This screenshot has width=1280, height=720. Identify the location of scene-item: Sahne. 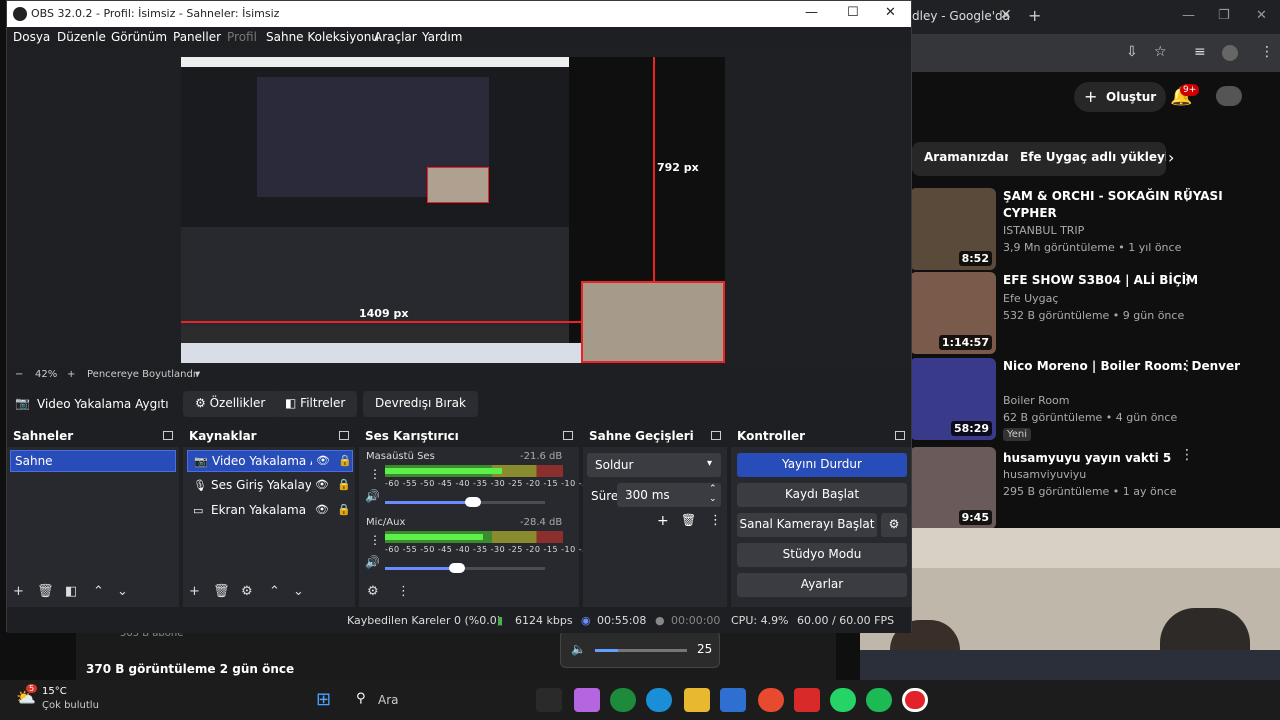
(93, 461).